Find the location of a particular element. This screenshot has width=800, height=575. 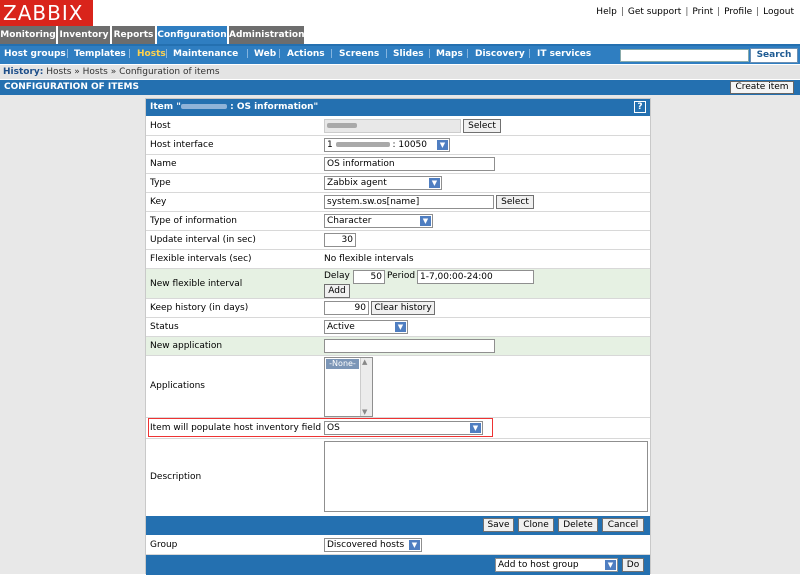

history-path: Hosts » Hosts » Configuration of items is located at coordinates (132, 72).